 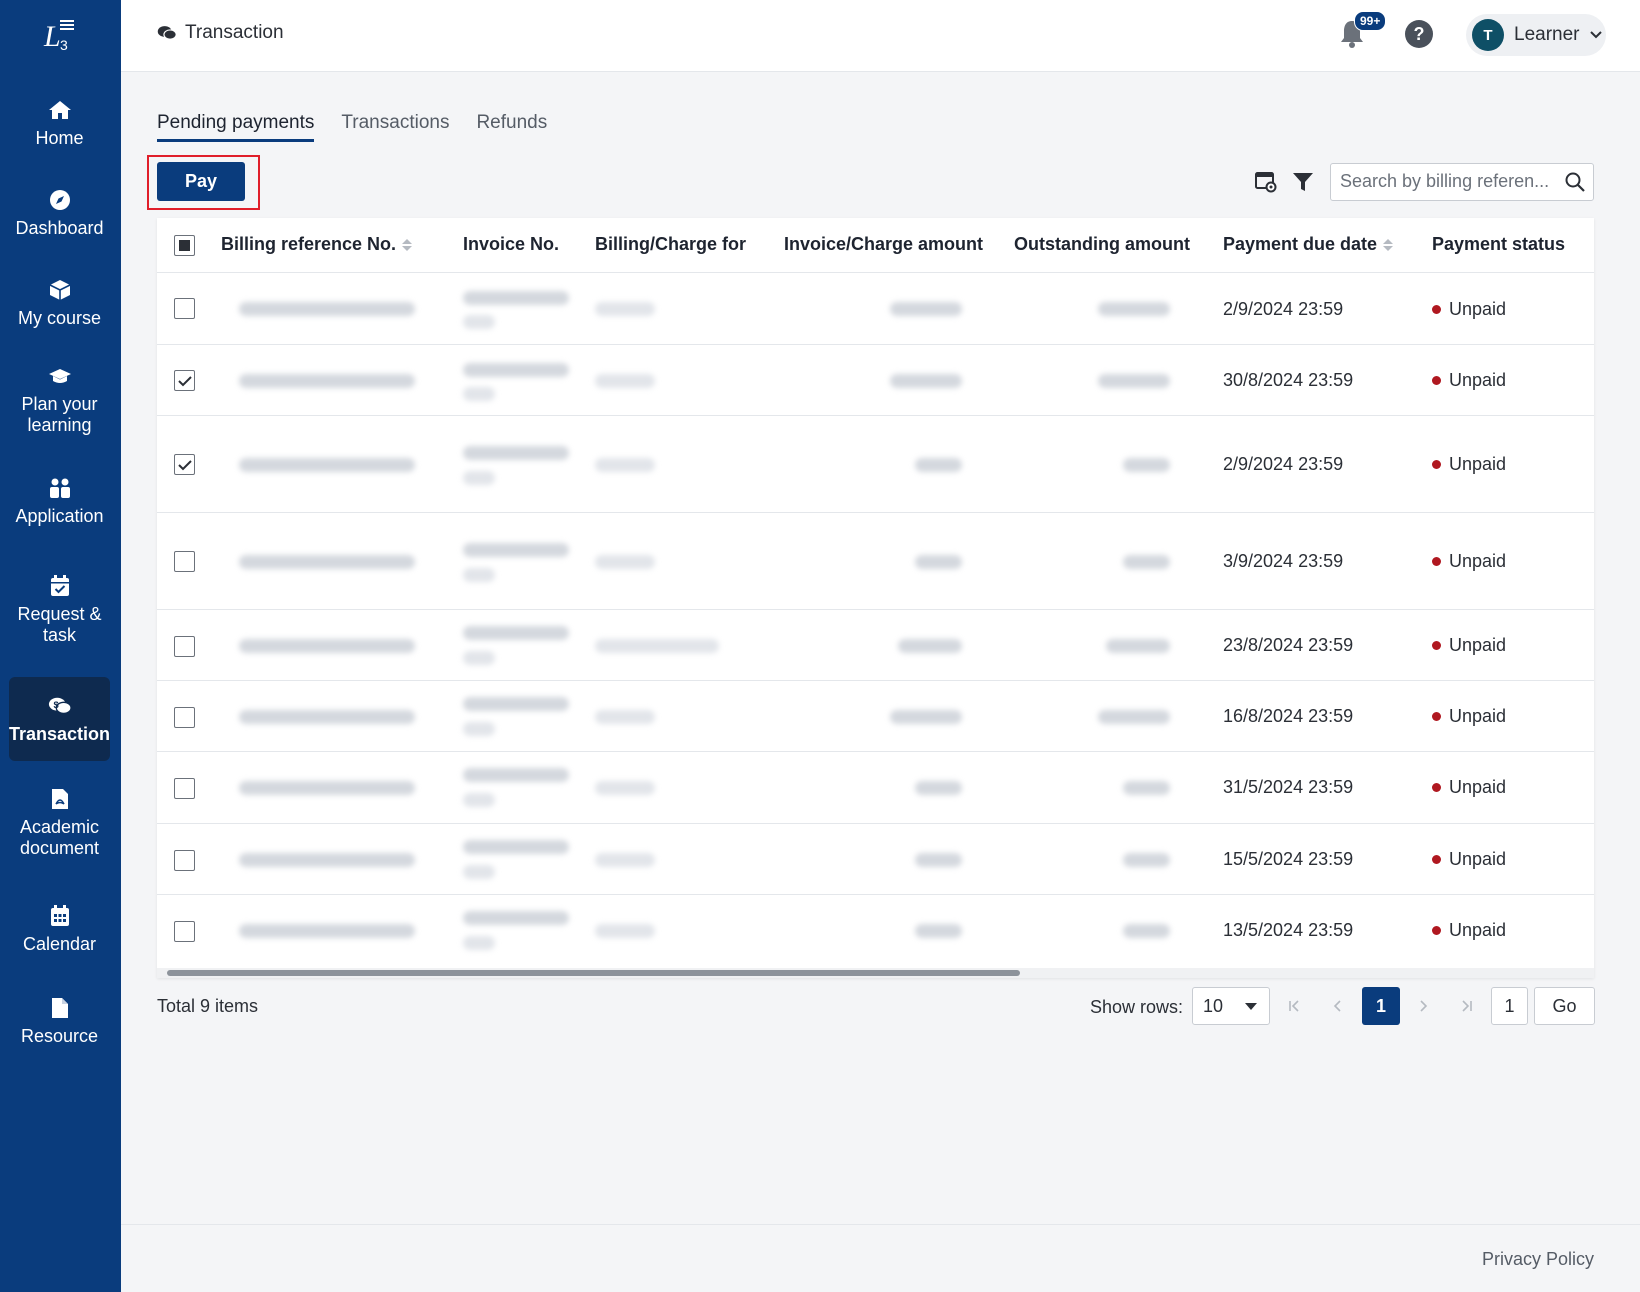 I want to click on cube-icon, so click(x=60, y=290).